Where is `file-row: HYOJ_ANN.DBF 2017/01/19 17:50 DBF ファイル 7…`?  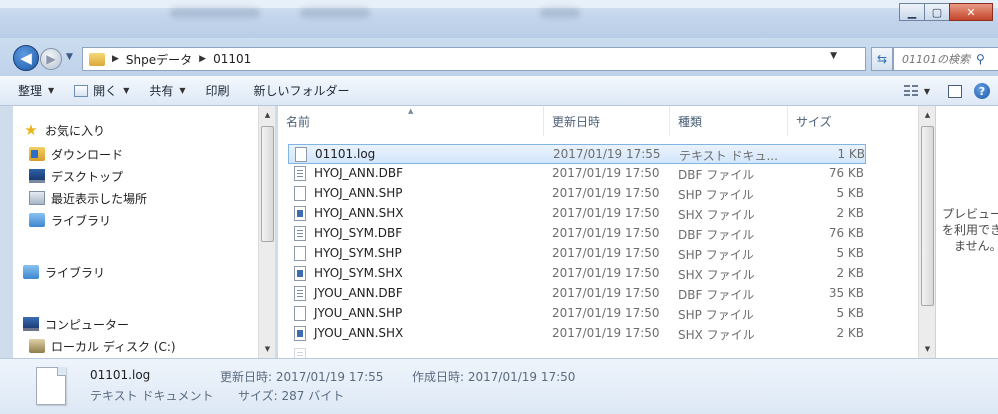
file-row: HYOJ_ANN.DBF 2017/01/19 17:50 DBF ファイル 7… is located at coordinates (577, 174).